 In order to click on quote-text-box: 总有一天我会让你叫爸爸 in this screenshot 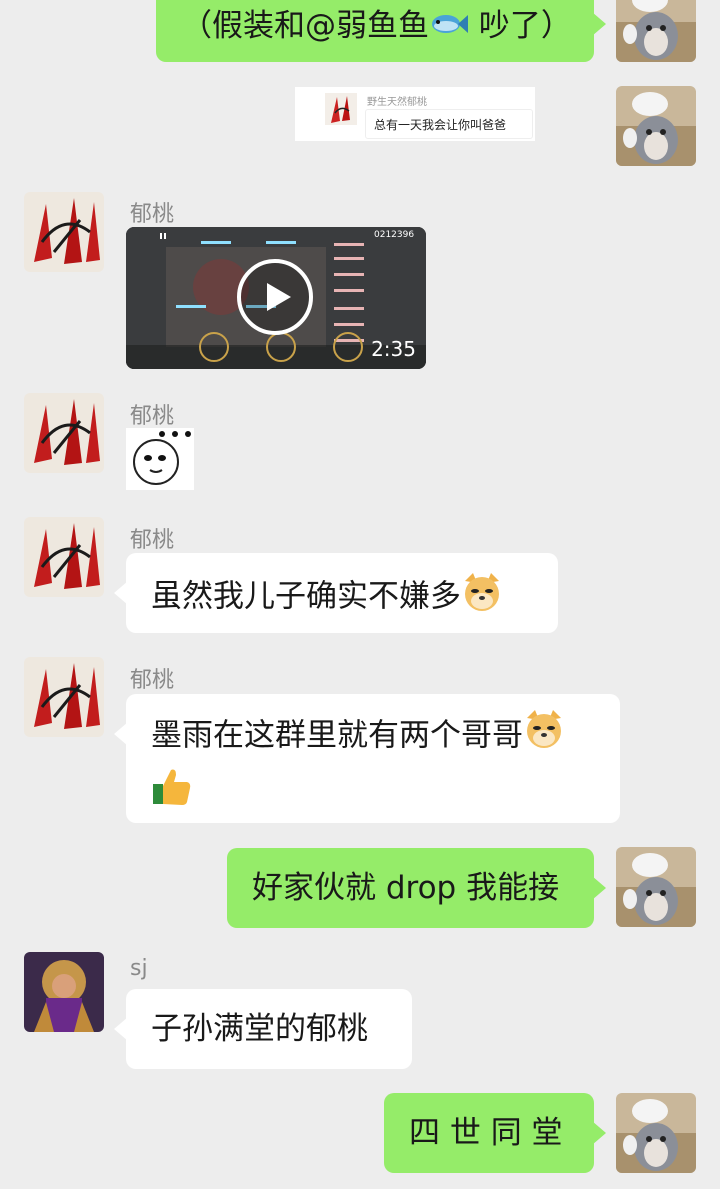, I will do `click(449, 124)`.